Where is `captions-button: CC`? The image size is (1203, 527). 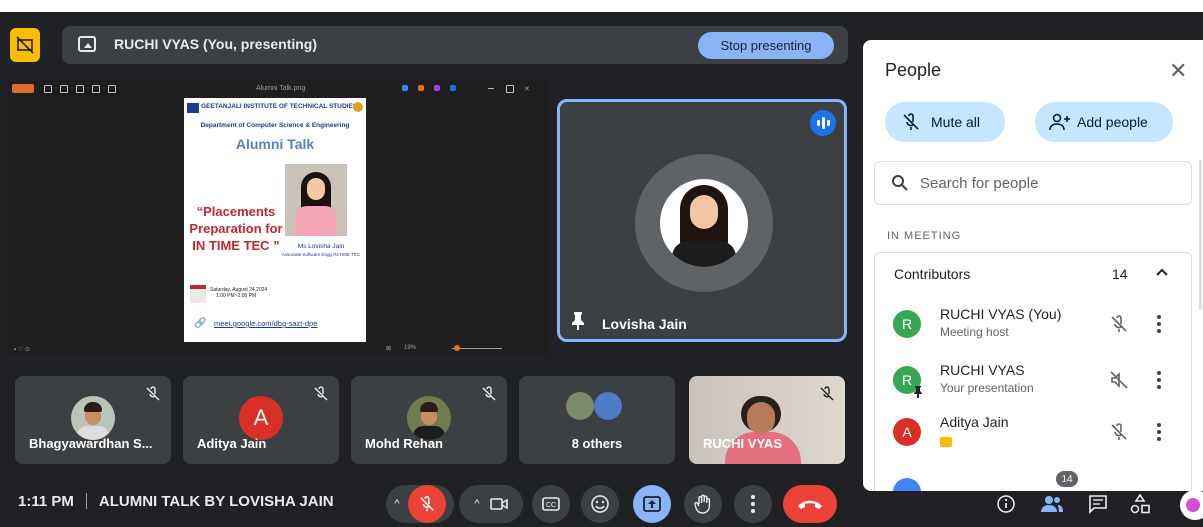
captions-button: CC is located at coordinates (551, 504).